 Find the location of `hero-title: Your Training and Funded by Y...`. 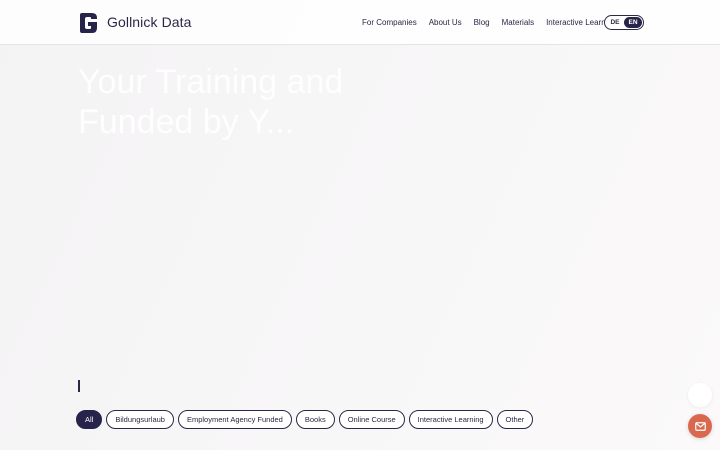

hero-title: Your Training and Funded by Y... is located at coordinates (211, 102).